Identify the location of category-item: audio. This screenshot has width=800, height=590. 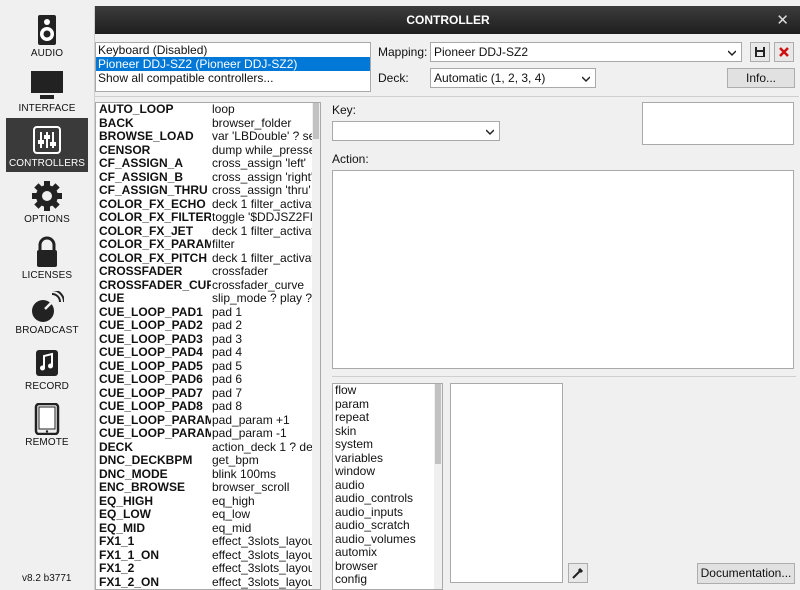
(387, 486).